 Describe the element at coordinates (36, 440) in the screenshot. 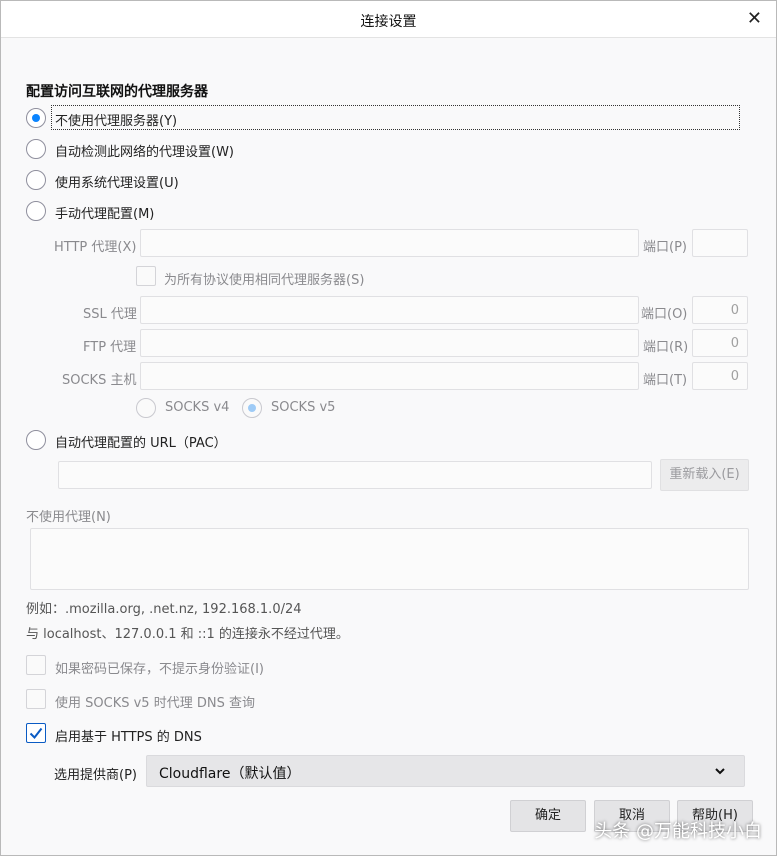

I see `radio-pac` at that location.